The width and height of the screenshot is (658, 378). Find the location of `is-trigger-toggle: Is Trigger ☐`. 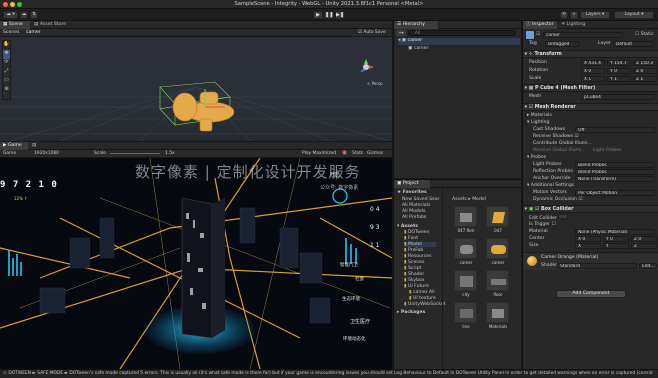

is-trigger-toggle: Is Trigger ☐ is located at coordinates (542, 224).